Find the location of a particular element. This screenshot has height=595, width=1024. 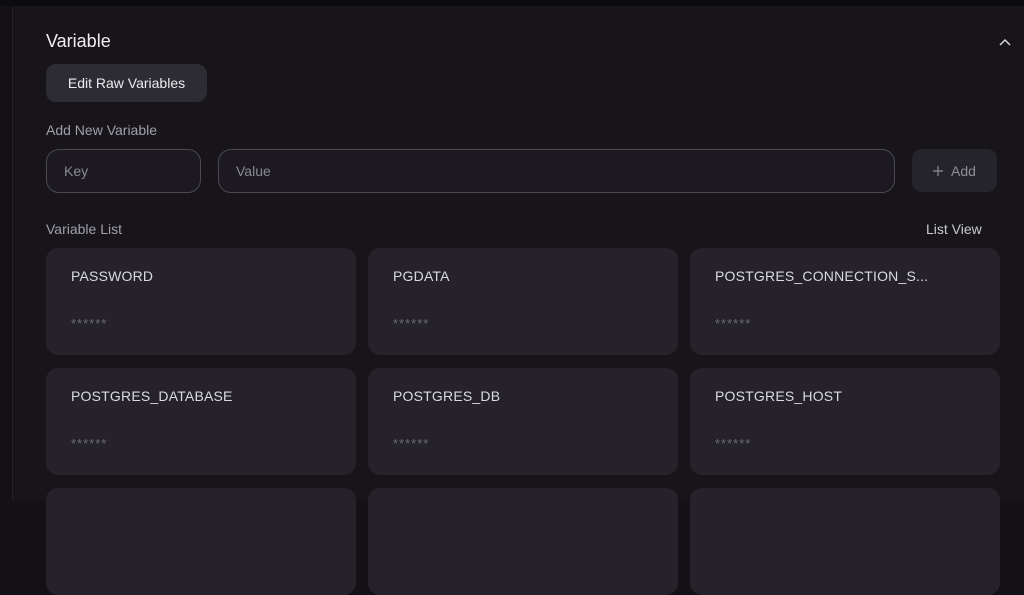

variable-key: POSTGRES_DATABASE is located at coordinates (152, 396).